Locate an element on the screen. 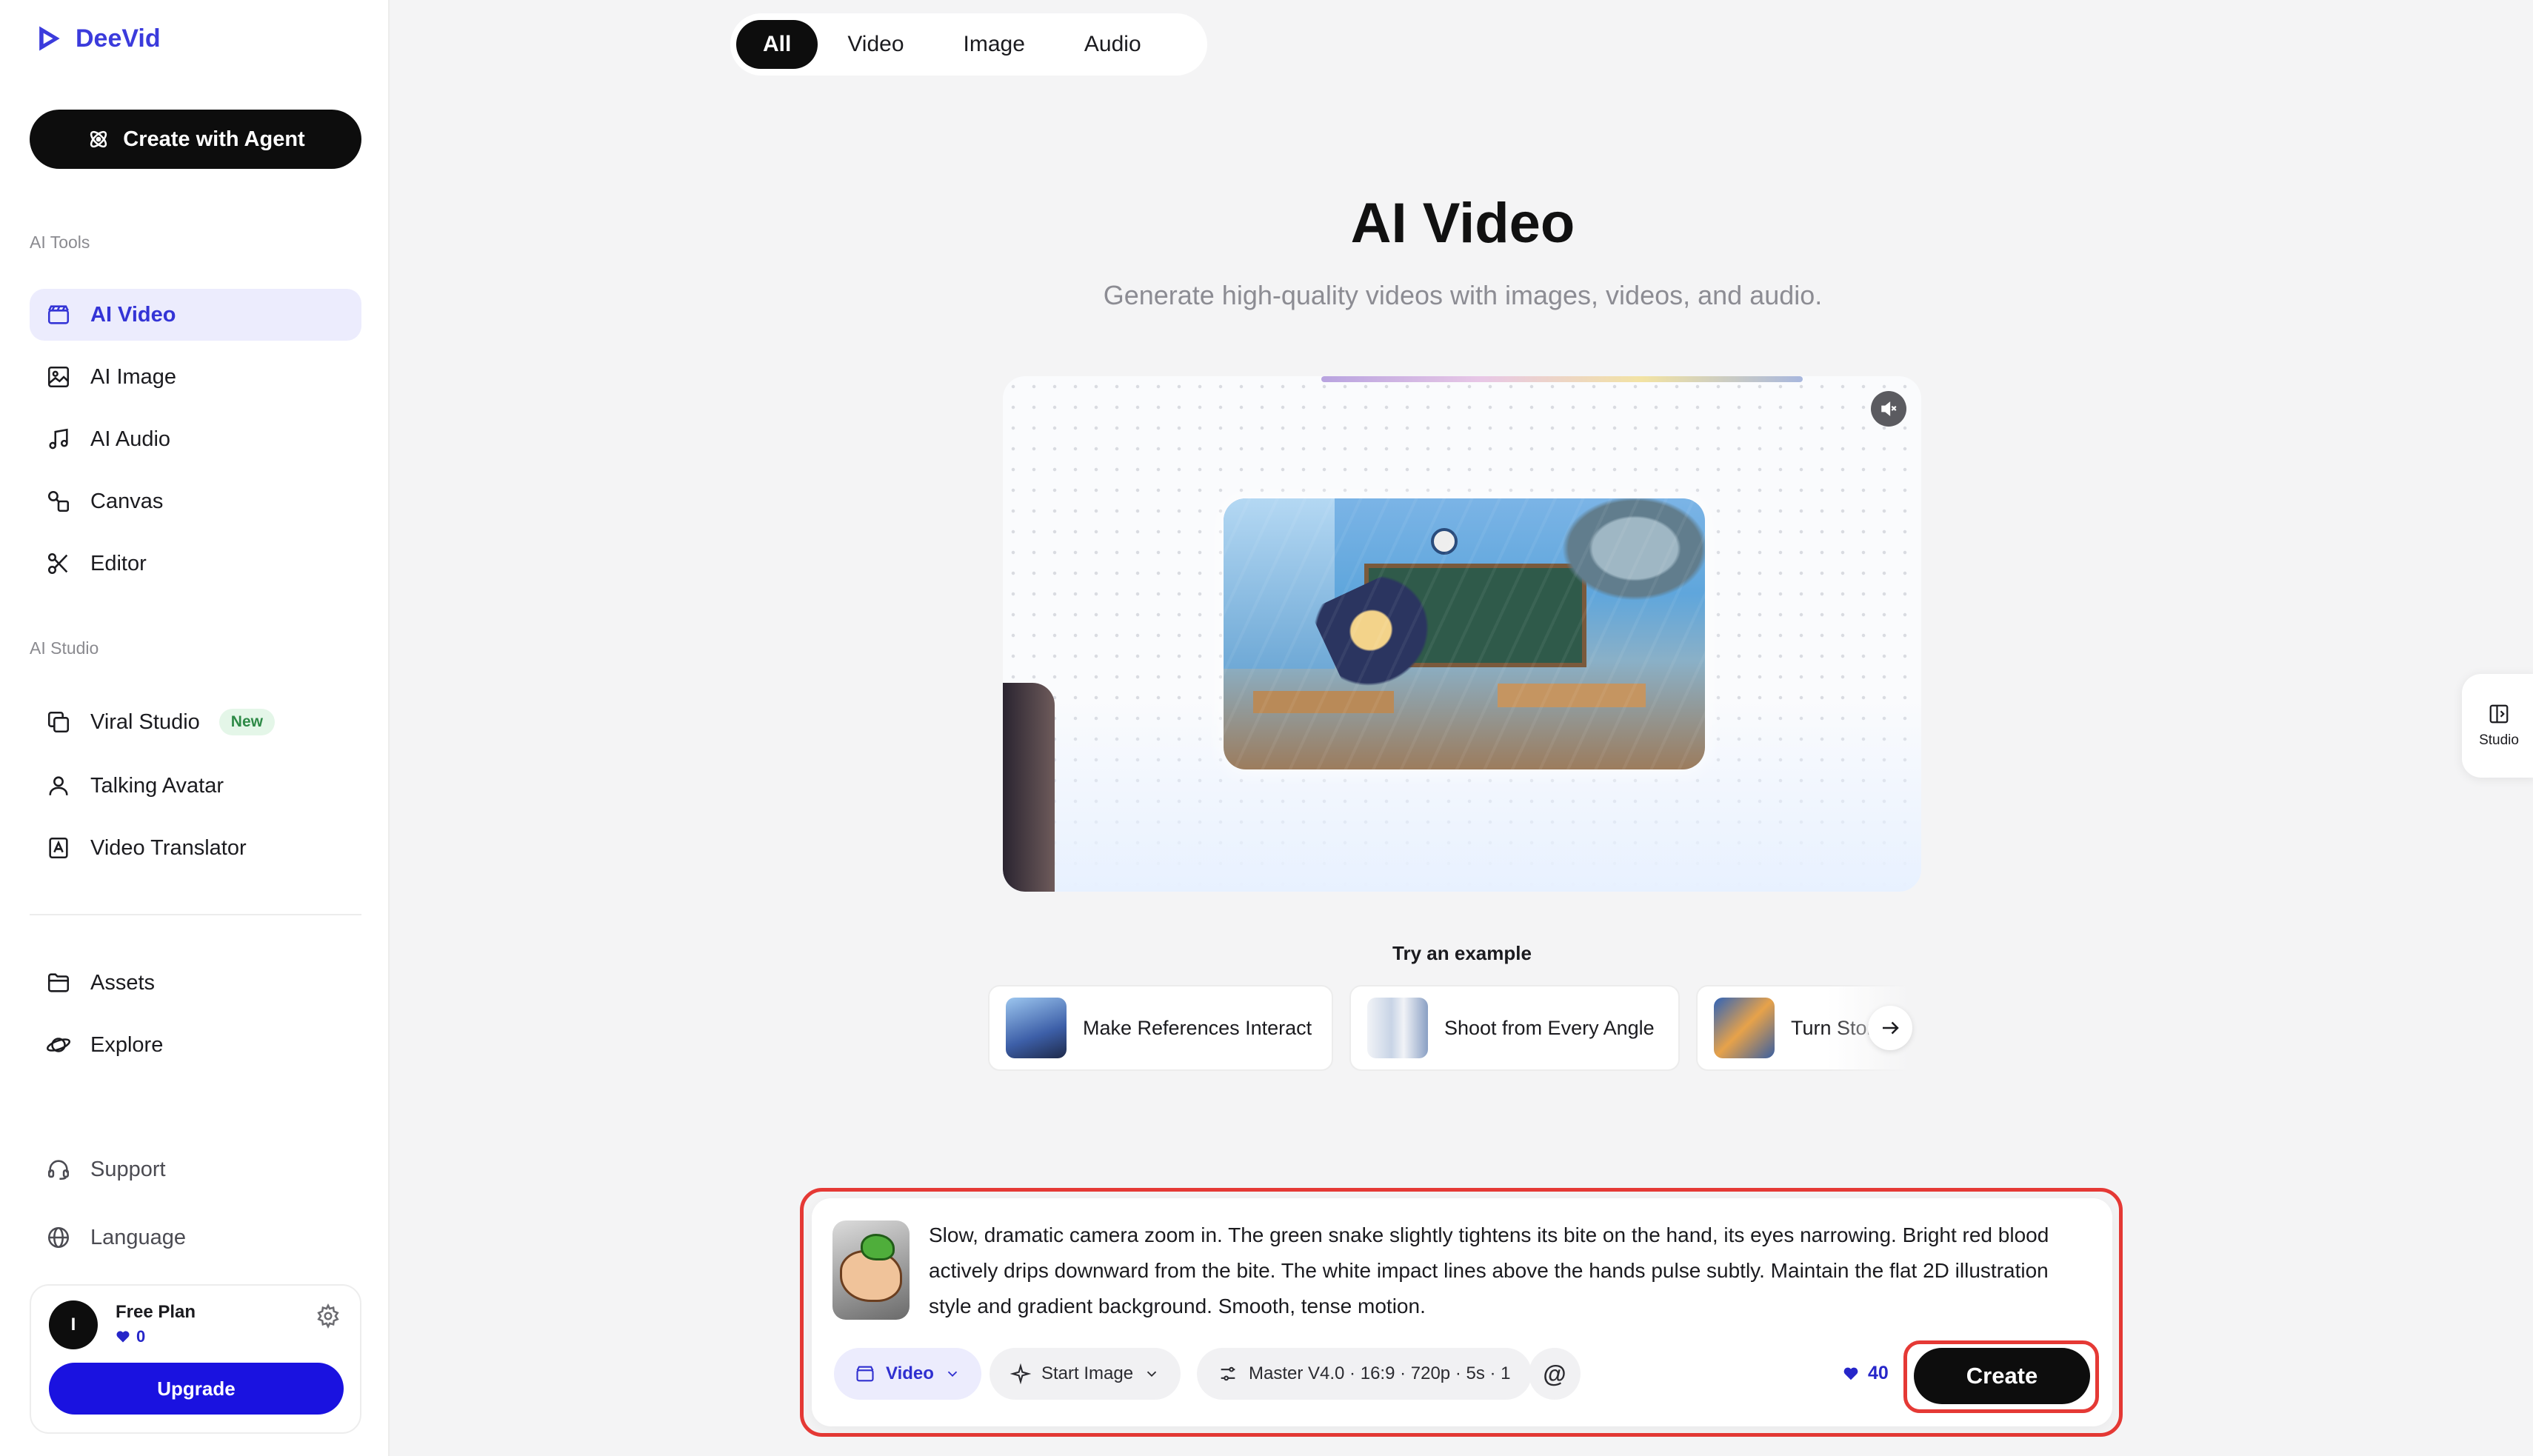 The width and height of the screenshot is (2533, 1456). studio-toggle-label: Studio is located at coordinates (2499, 740).